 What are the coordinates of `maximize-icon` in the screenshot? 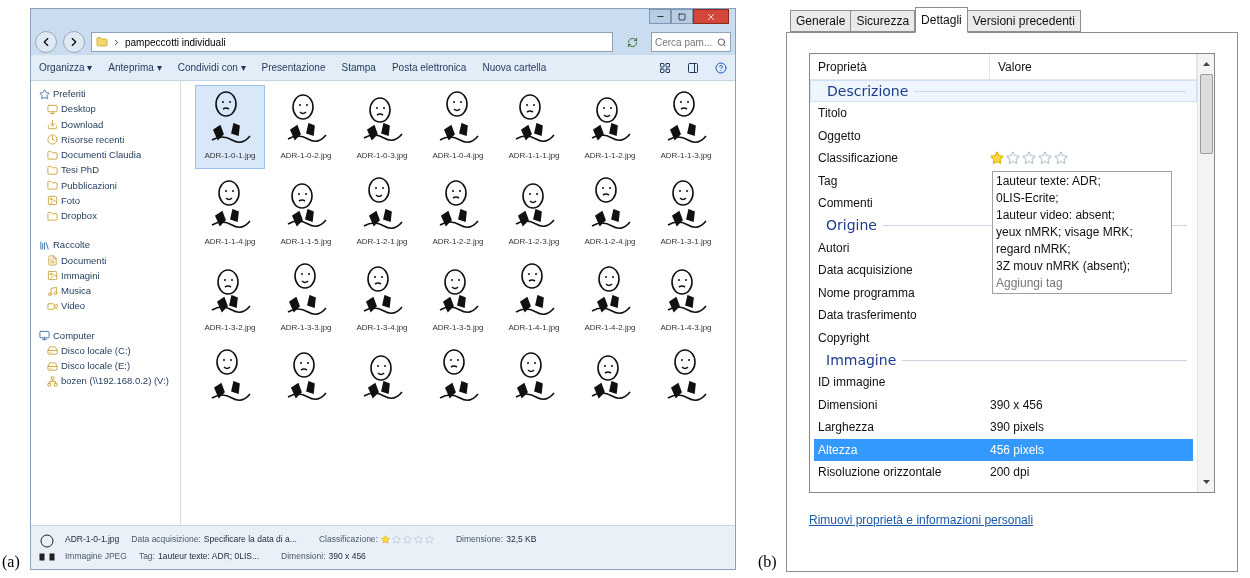 It's located at (682, 16).